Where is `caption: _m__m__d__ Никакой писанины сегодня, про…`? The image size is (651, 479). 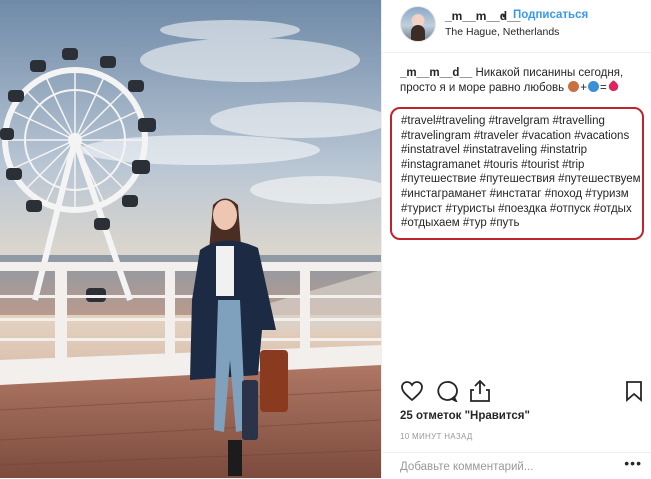 caption: _m__m__d__ Никакой писанины сегодня, про… is located at coordinates (512, 80).